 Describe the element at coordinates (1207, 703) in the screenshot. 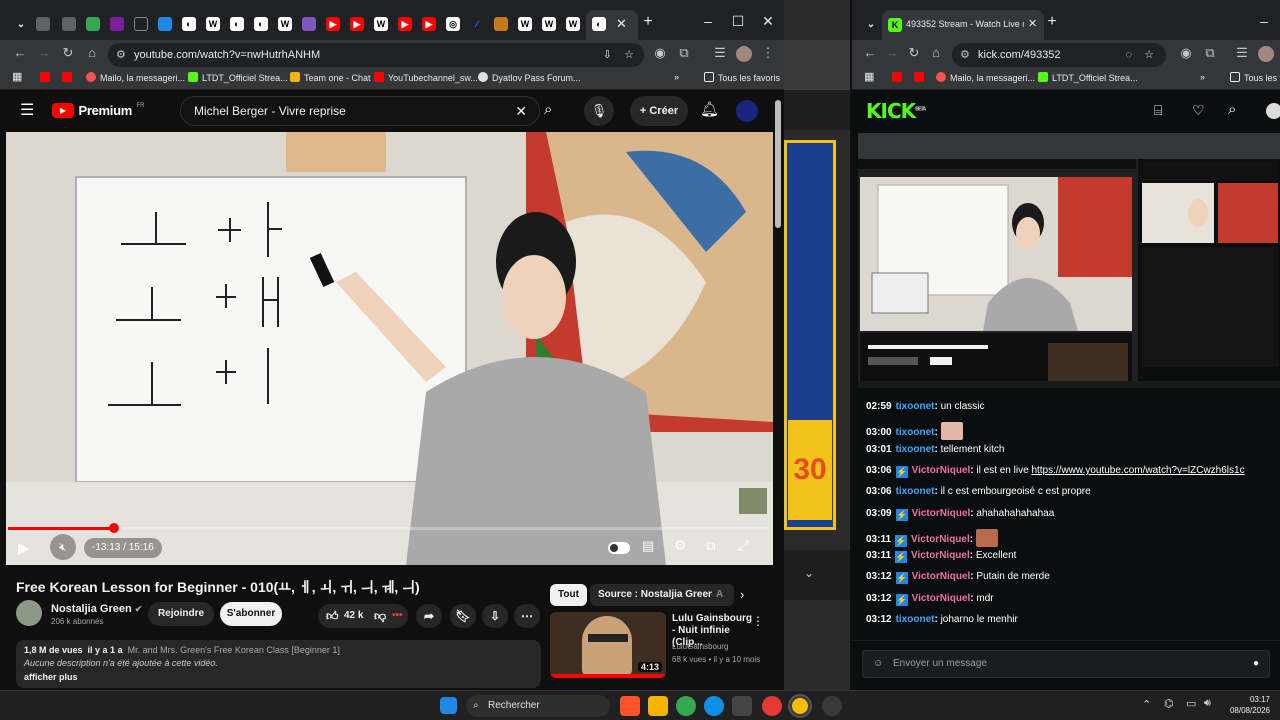

I see `volume-icon: 🔊︎` at that location.